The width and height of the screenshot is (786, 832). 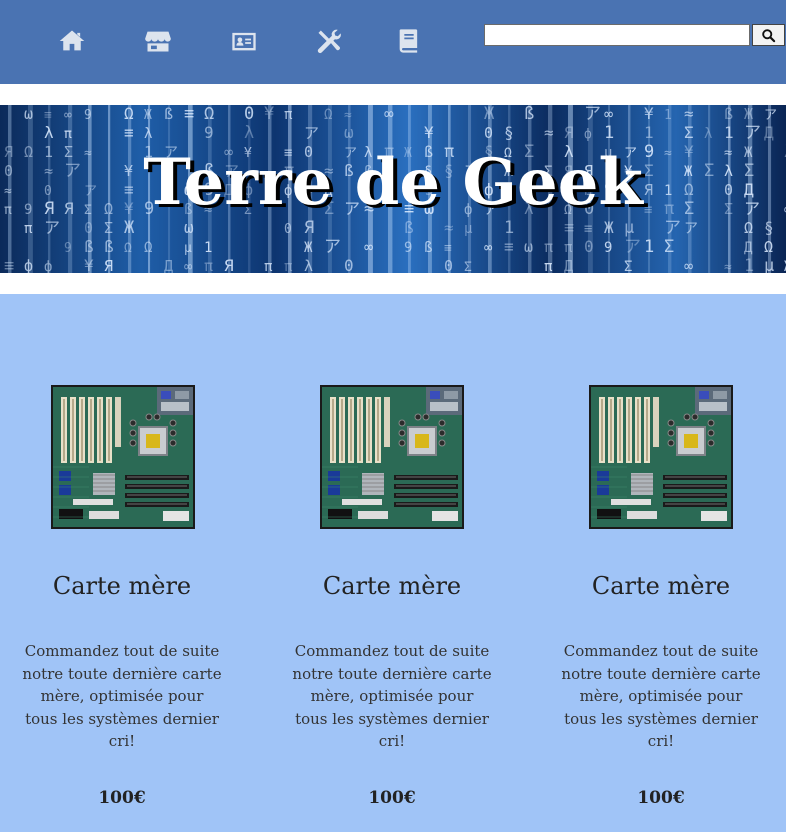 I want to click on home-icon, so click(x=72, y=41).